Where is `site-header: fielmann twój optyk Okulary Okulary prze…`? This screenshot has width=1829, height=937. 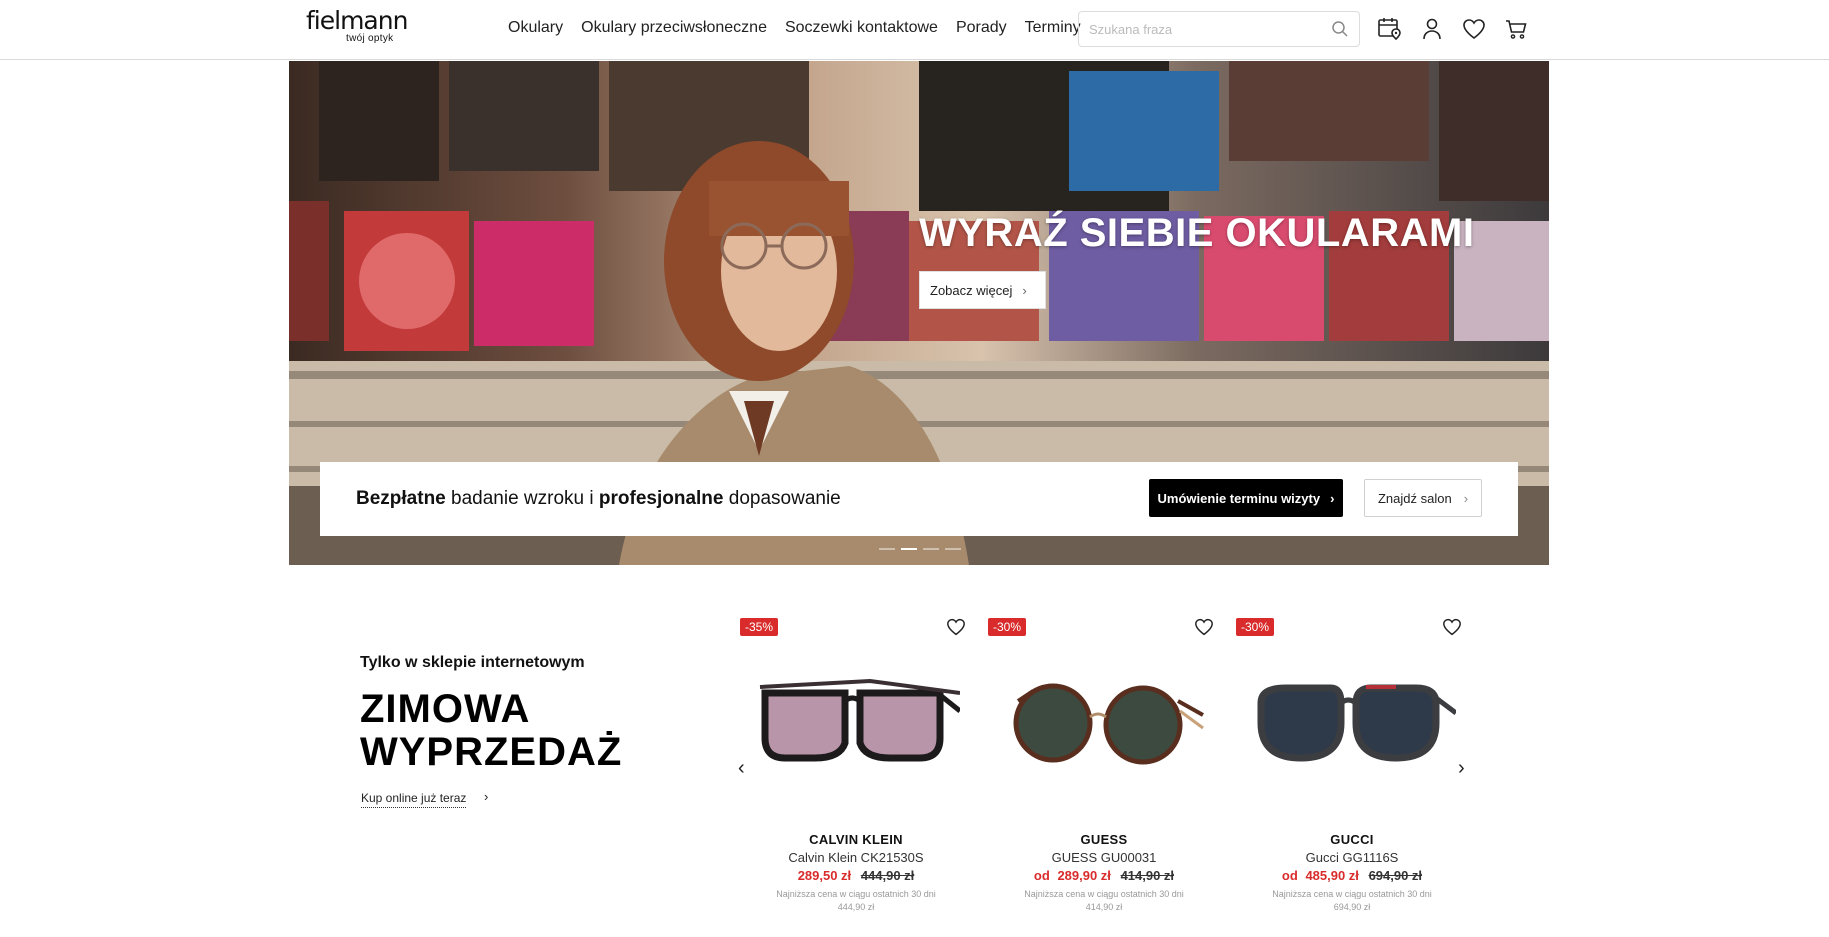 site-header: fielmann twój optyk Okulary Okulary prze… is located at coordinates (914, 30).